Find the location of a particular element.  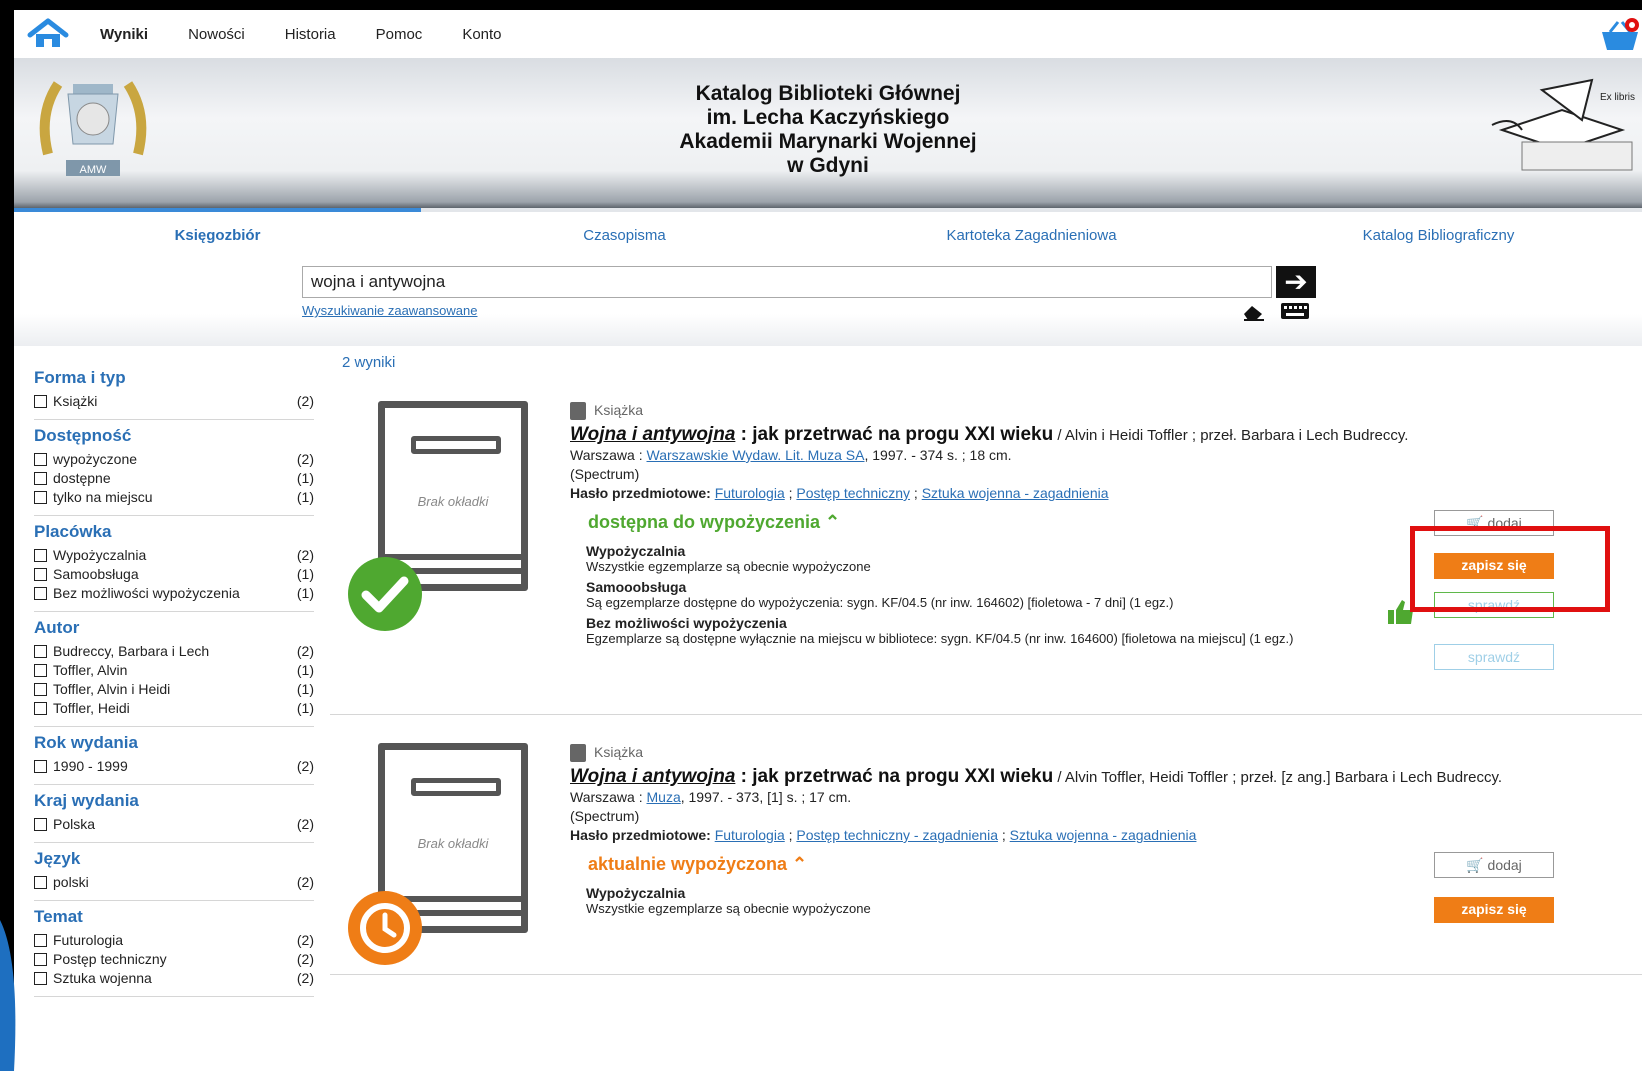

facet-option: 1990 - 1999 (2) is located at coordinates (174, 766).